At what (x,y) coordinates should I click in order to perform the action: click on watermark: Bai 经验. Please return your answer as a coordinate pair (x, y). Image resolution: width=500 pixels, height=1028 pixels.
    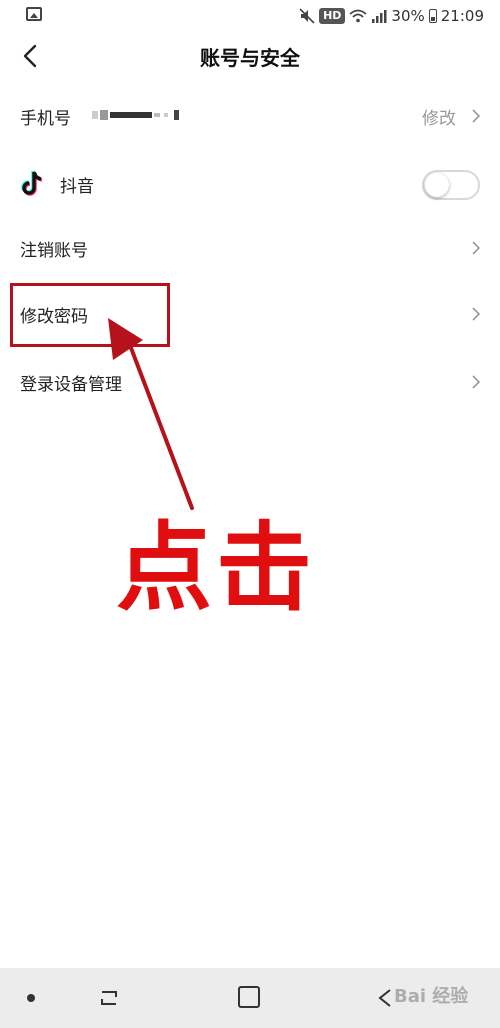
    Looking at the image, I should click on (431, 996).